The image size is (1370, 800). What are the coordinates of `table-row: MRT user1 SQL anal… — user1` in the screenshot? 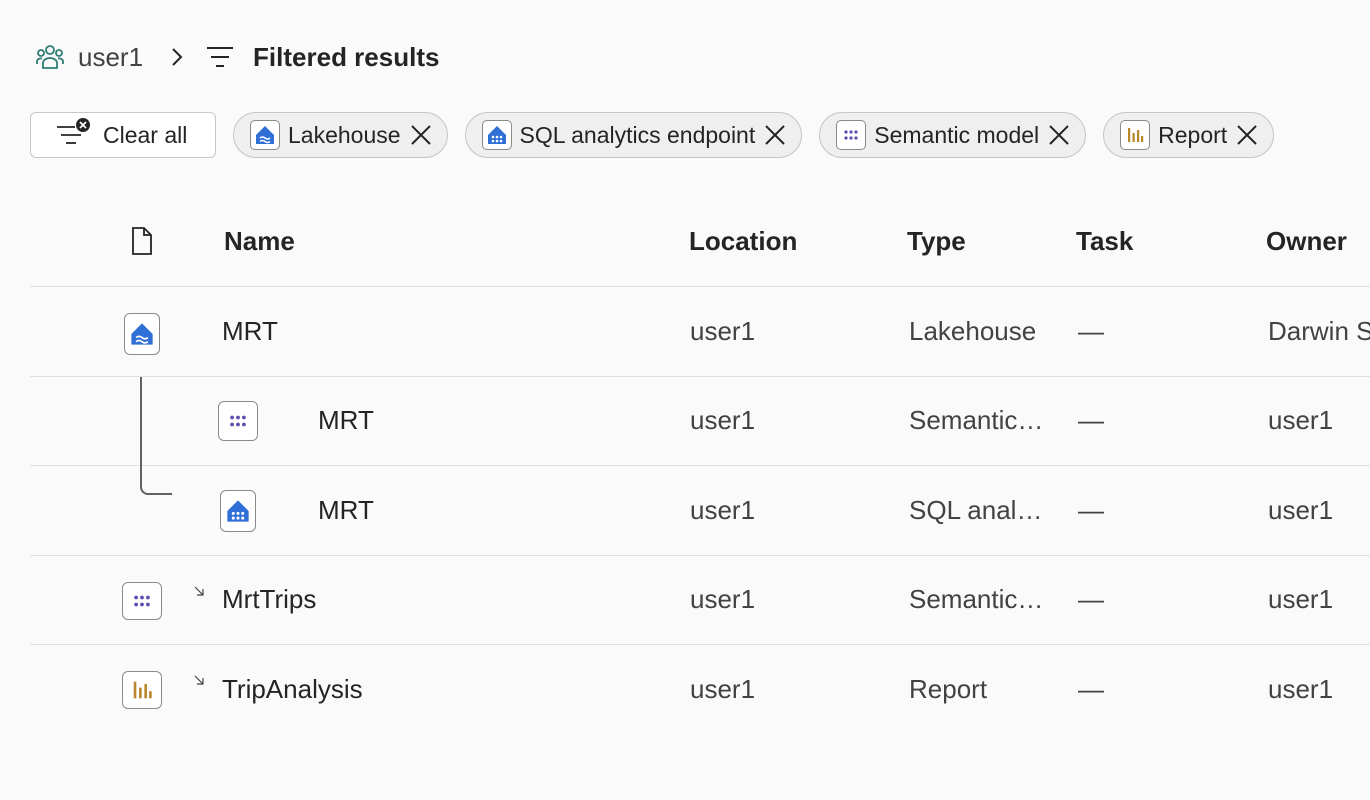 It's located at (700, 511).